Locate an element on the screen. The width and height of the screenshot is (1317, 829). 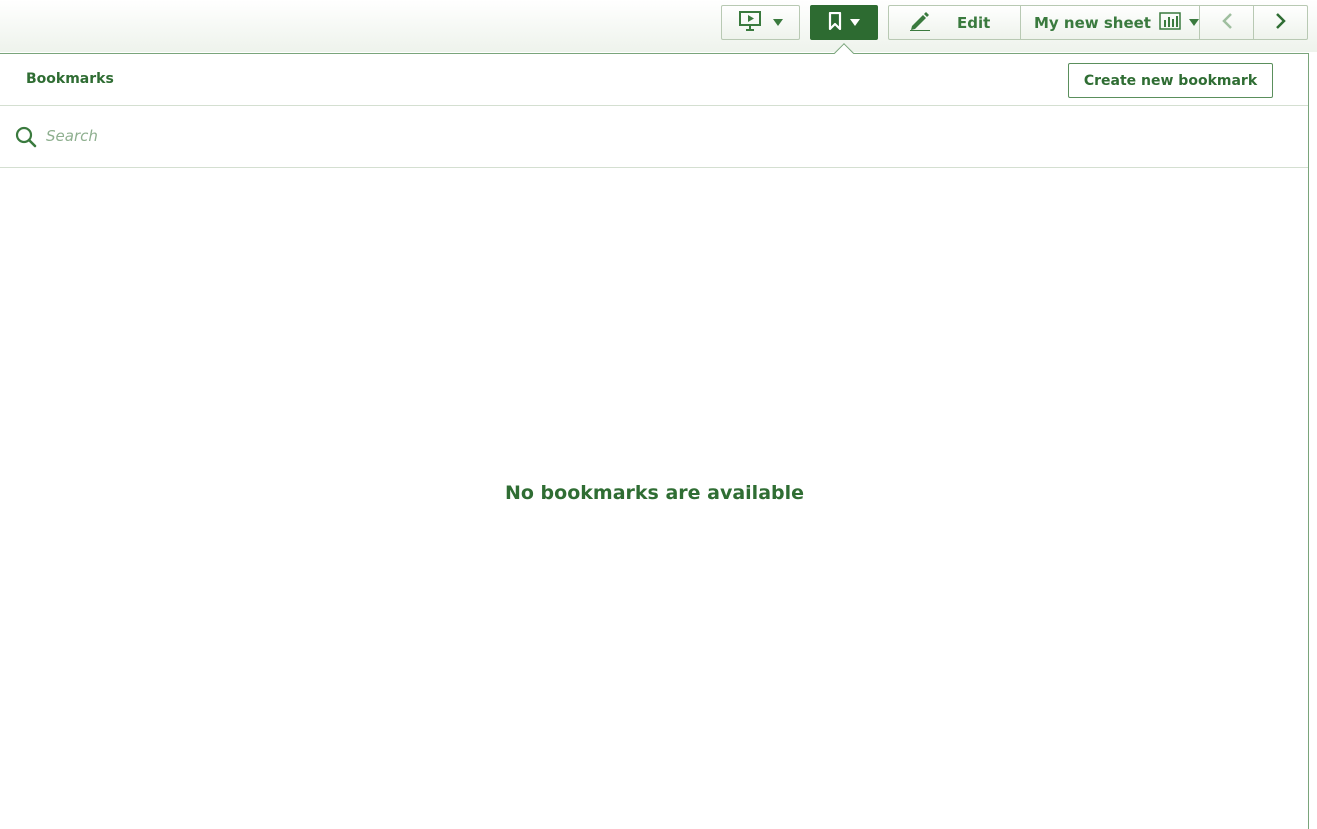
panel-title: Bookmarks is located at coordinates (70, 79).